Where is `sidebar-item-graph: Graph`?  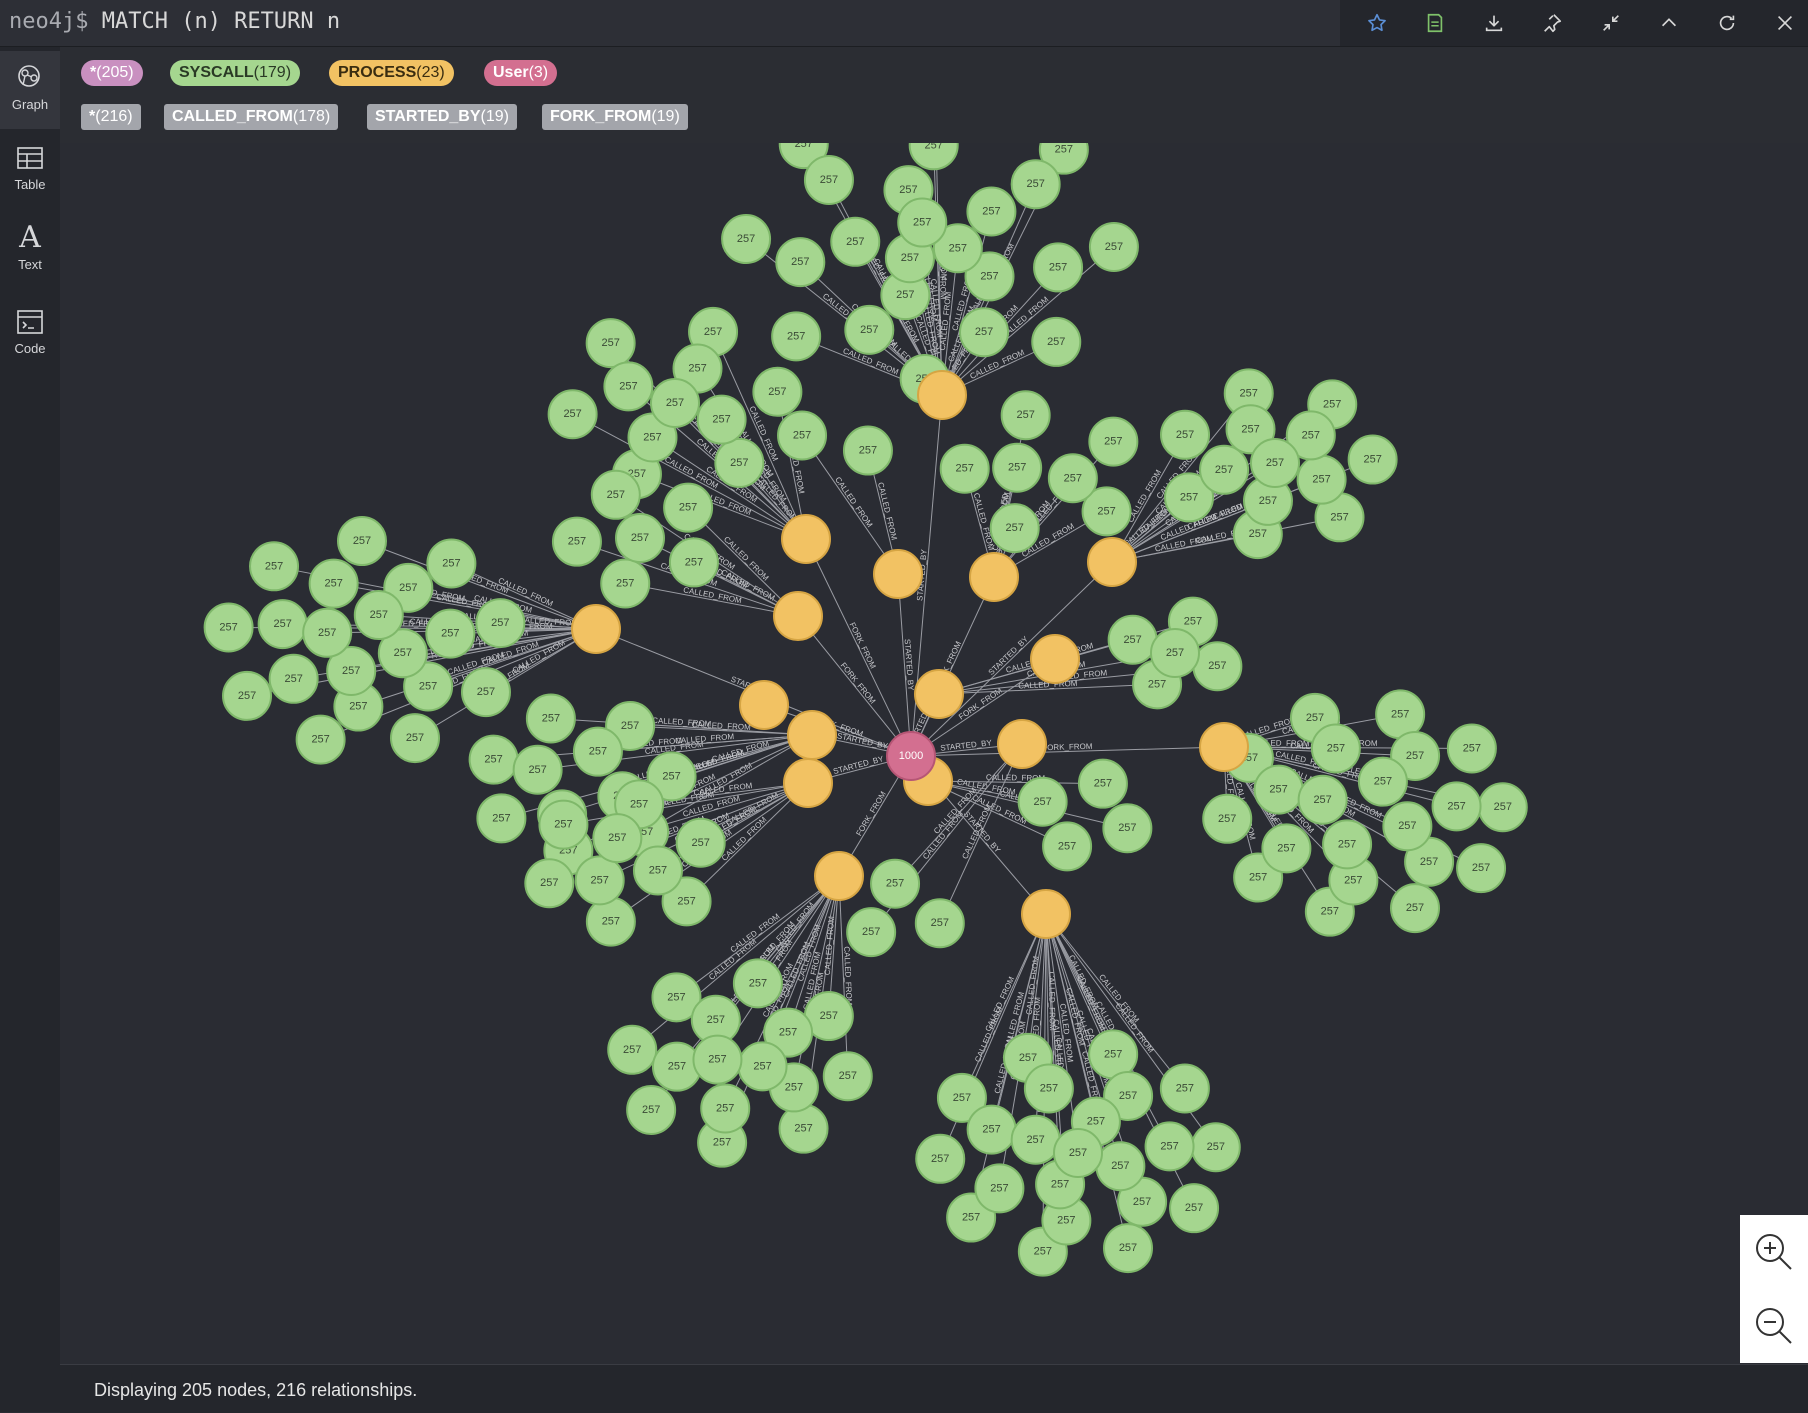
sidebar-item-graph: Graph is located at coordinates (30, 90).